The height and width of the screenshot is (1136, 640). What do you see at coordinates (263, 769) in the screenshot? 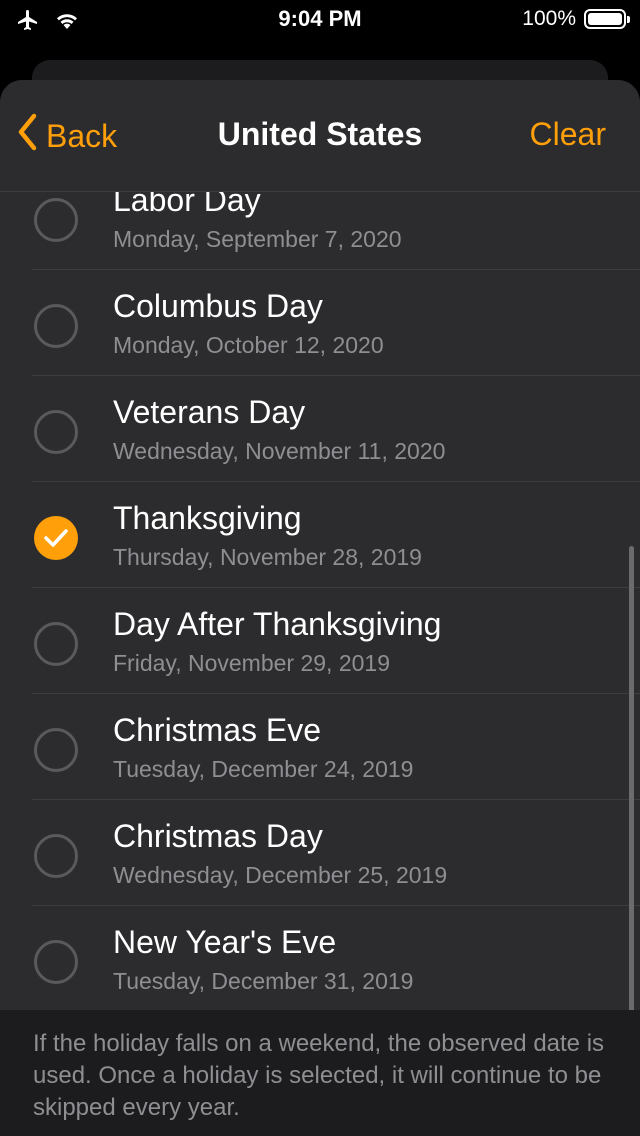
I see `holiday-date: Tuesday, December 24, 2019` at bounding box center [263, 769].